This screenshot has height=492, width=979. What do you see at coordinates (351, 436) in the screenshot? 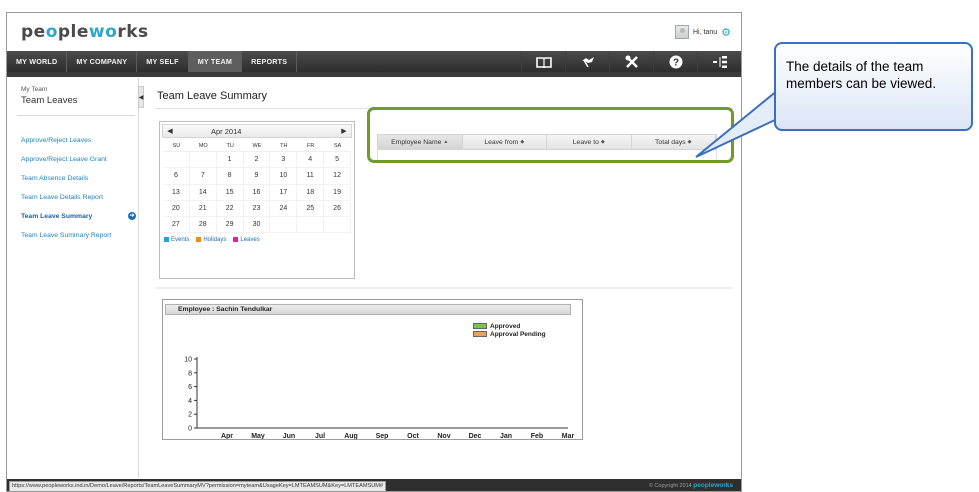
I see `x-tick-label: Aug` at bounding box center [351, 436].